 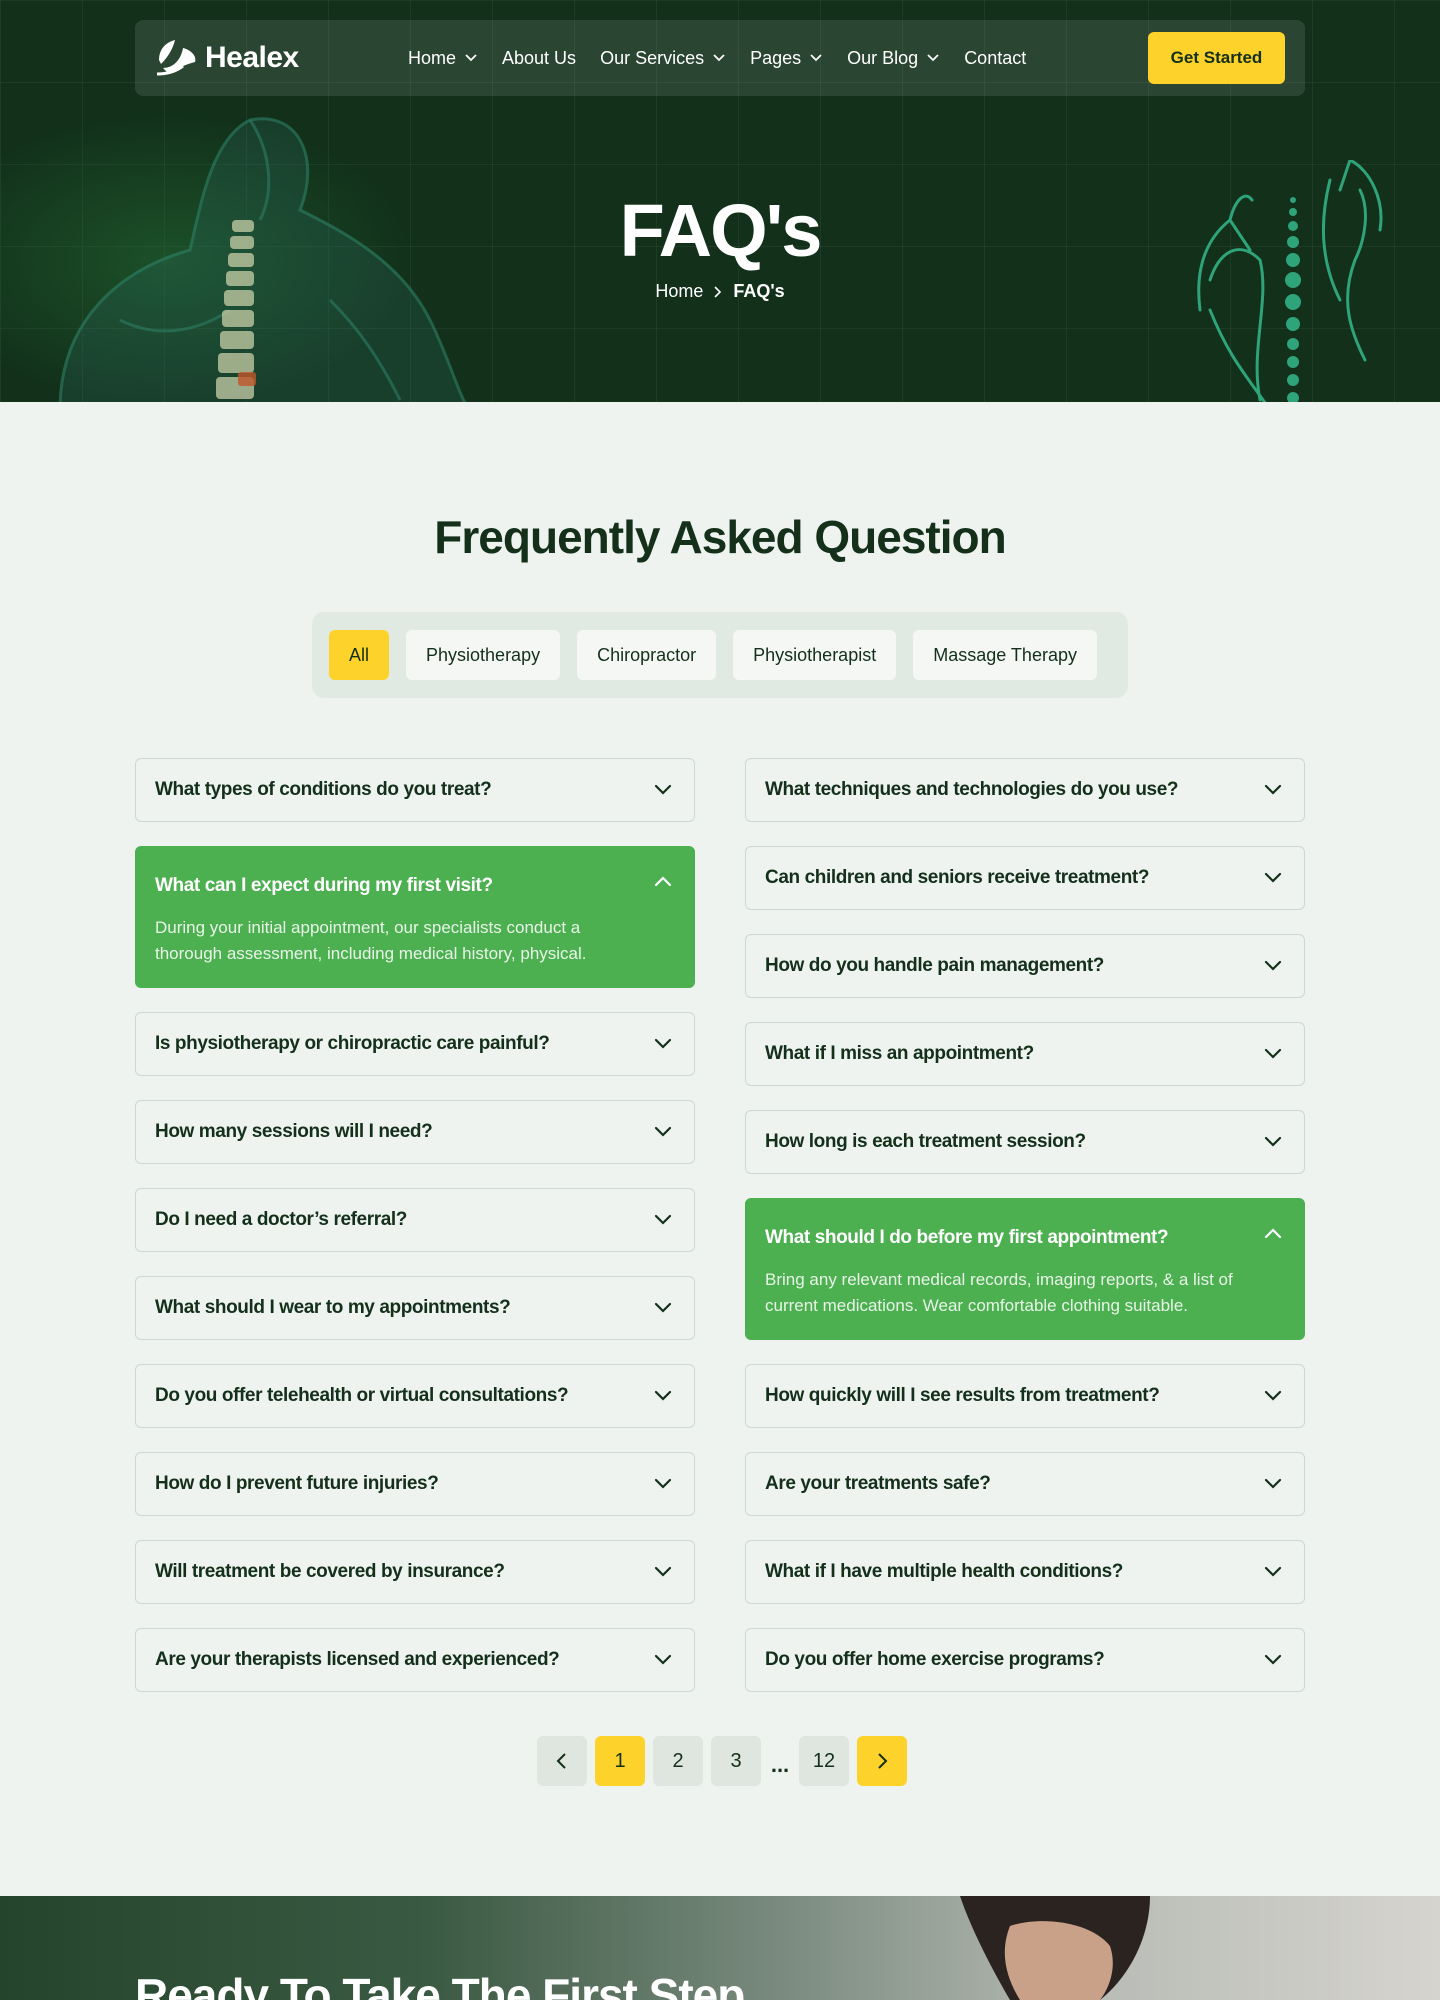 I want to click on faq-item: How many sessions will I need?, so click(x=415, y=1132).